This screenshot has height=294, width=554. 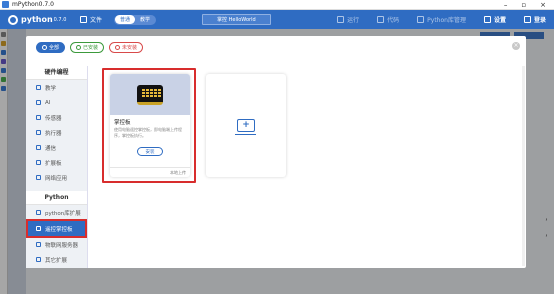 What do you see at coordinates (56, 73) in the screenshot?
I see `category-heading: 硬件编程` at bounding box center [56, 73].